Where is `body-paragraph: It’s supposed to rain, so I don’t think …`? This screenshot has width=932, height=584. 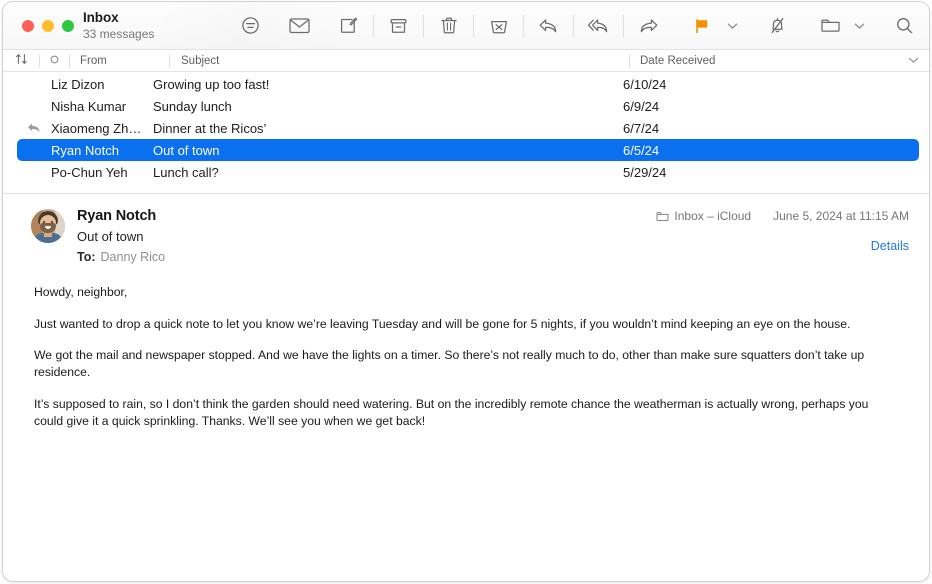
body-paragraph: It’s supposed to rain, so I don’t think … is located at coordinates (451, 412).